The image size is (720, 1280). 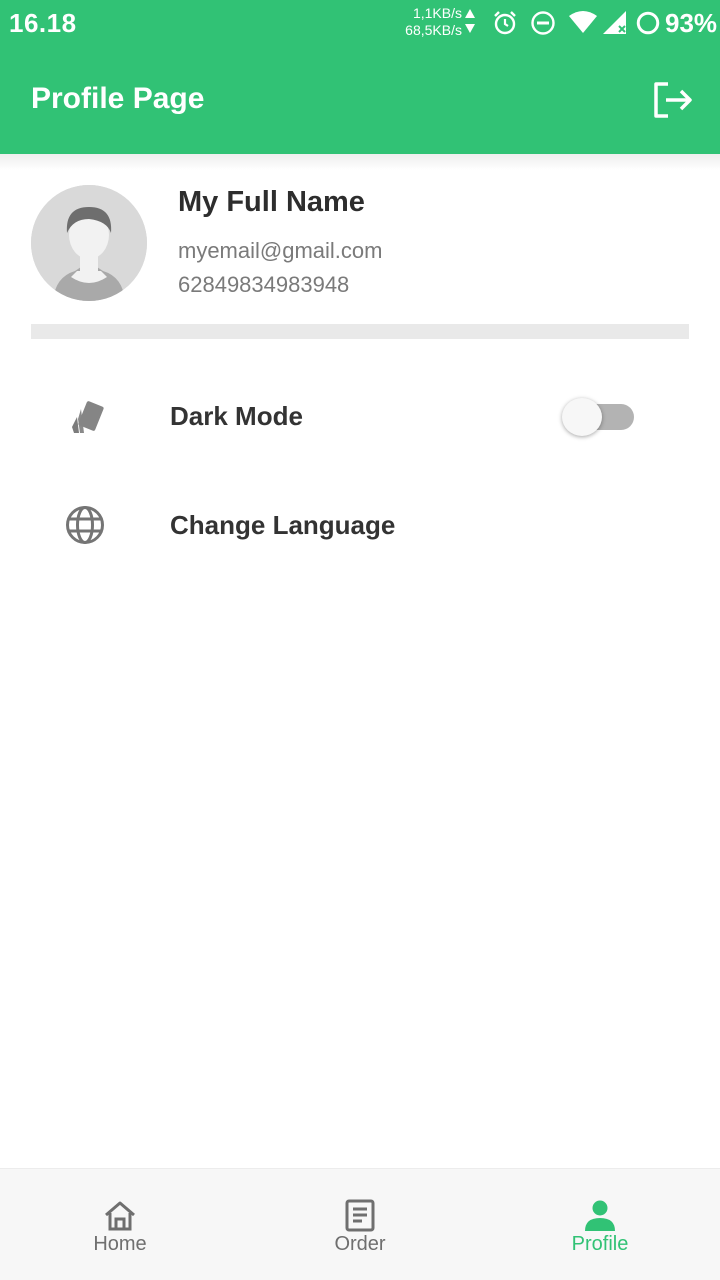 I want to click on setting-label: Dark Mode, so click(x=236, y=416).